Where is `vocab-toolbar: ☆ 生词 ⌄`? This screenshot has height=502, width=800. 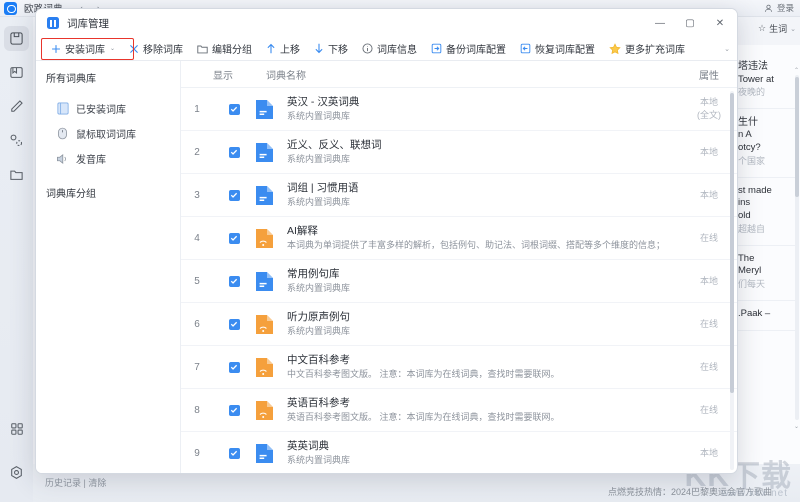
vocab-toolbar: ☆ 生词 ⌄ is located at coordinates (777, 28).